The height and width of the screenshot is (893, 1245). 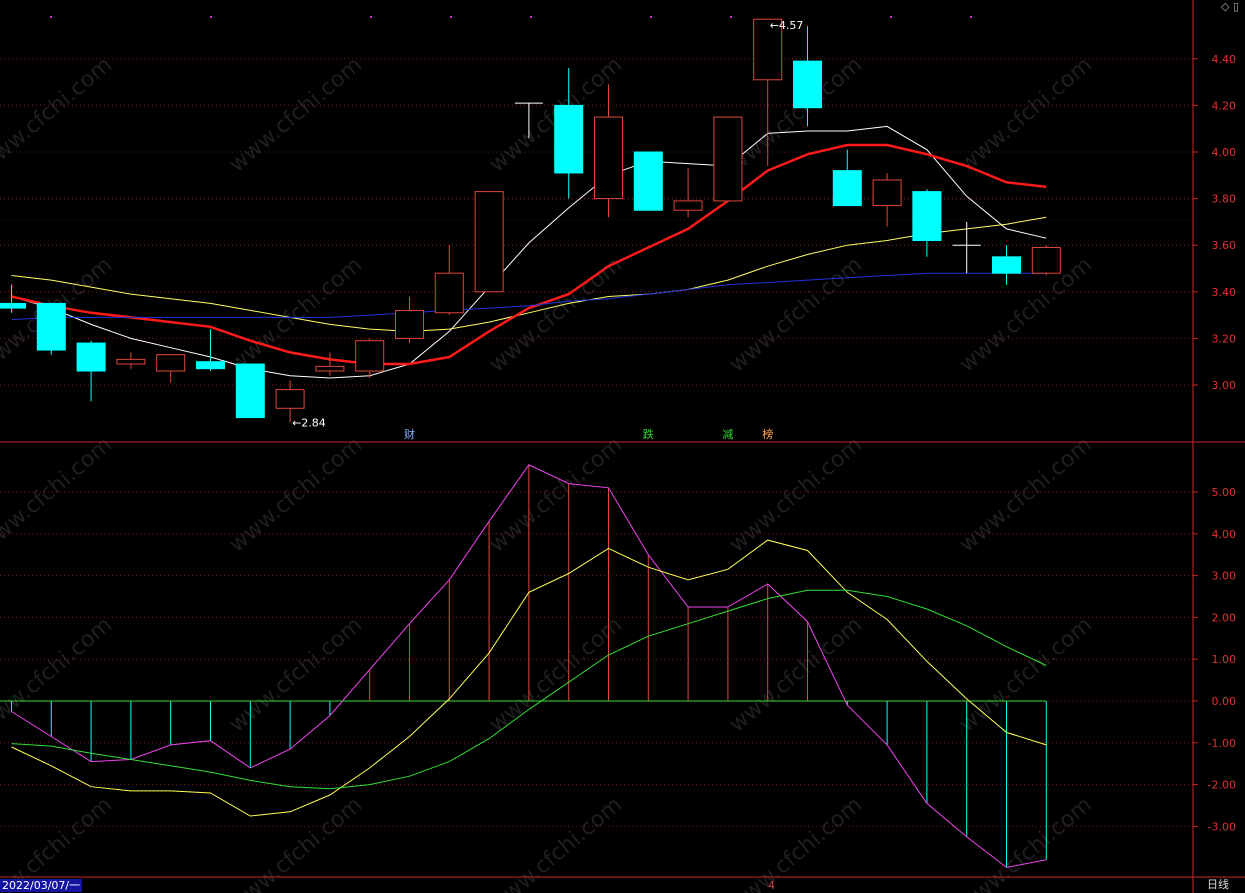 What do you see at coordinates (1224, 105) in the screenshot?
I see `price-tick-label: 4.20` at bounding box center [1224, 105].